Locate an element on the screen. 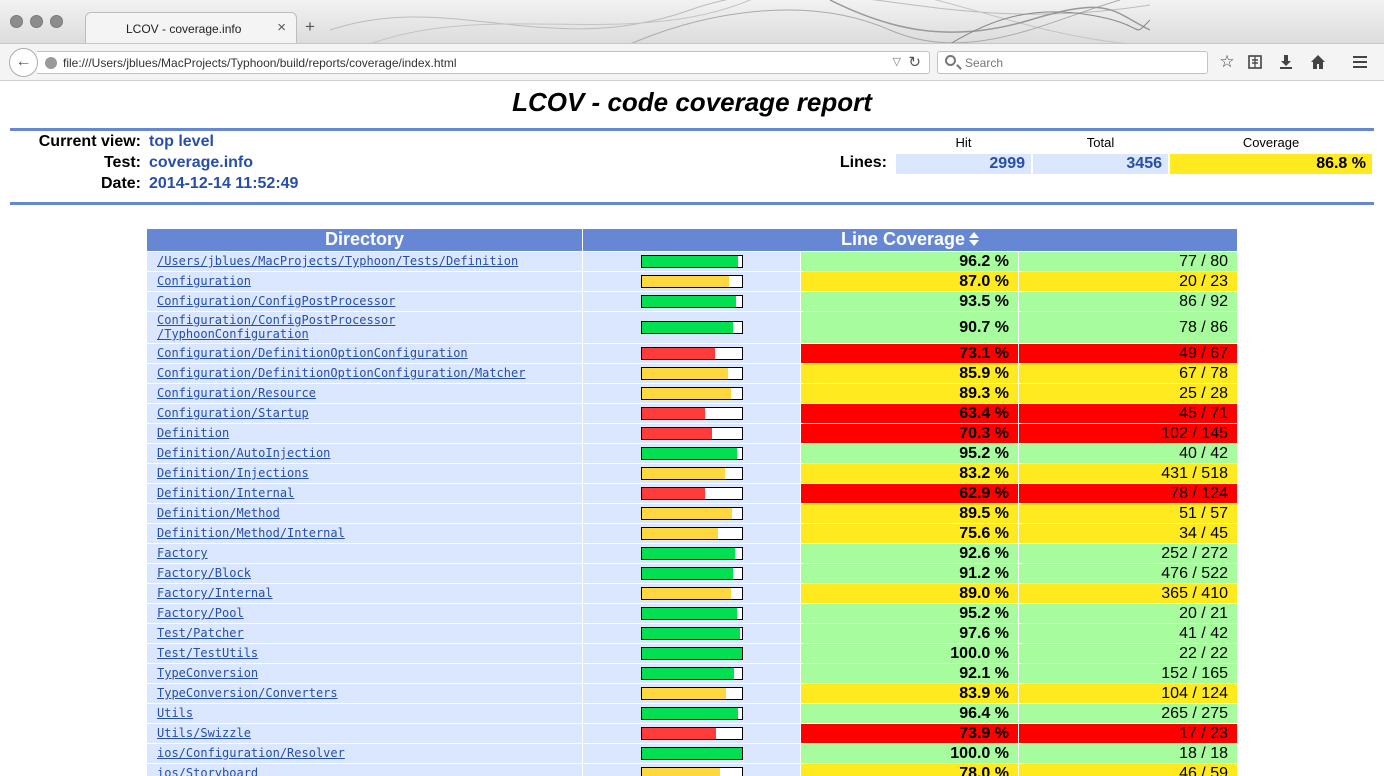 This screenshot has width=1384, height=776. directory-link: Definition/Method is located at coordinates (369, 513).